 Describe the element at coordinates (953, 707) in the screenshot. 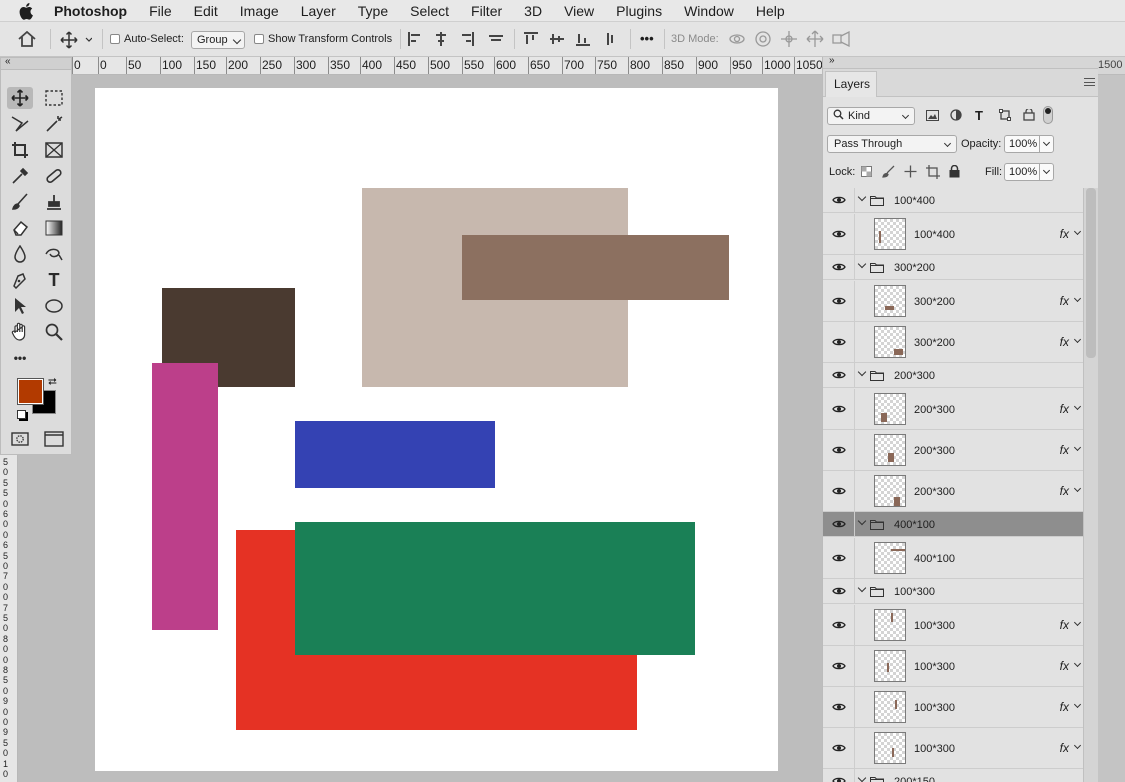

I see `layer-row: fx 100*300` at that location.